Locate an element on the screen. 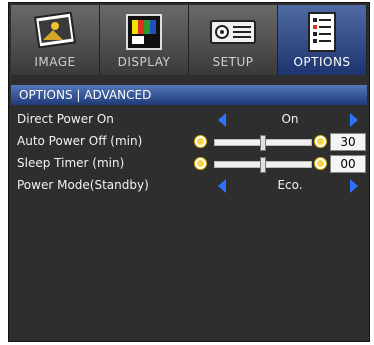 The width and height of the screenshot is (374, 345). direct-power-on-value: On is located at coordinates (290, 119).